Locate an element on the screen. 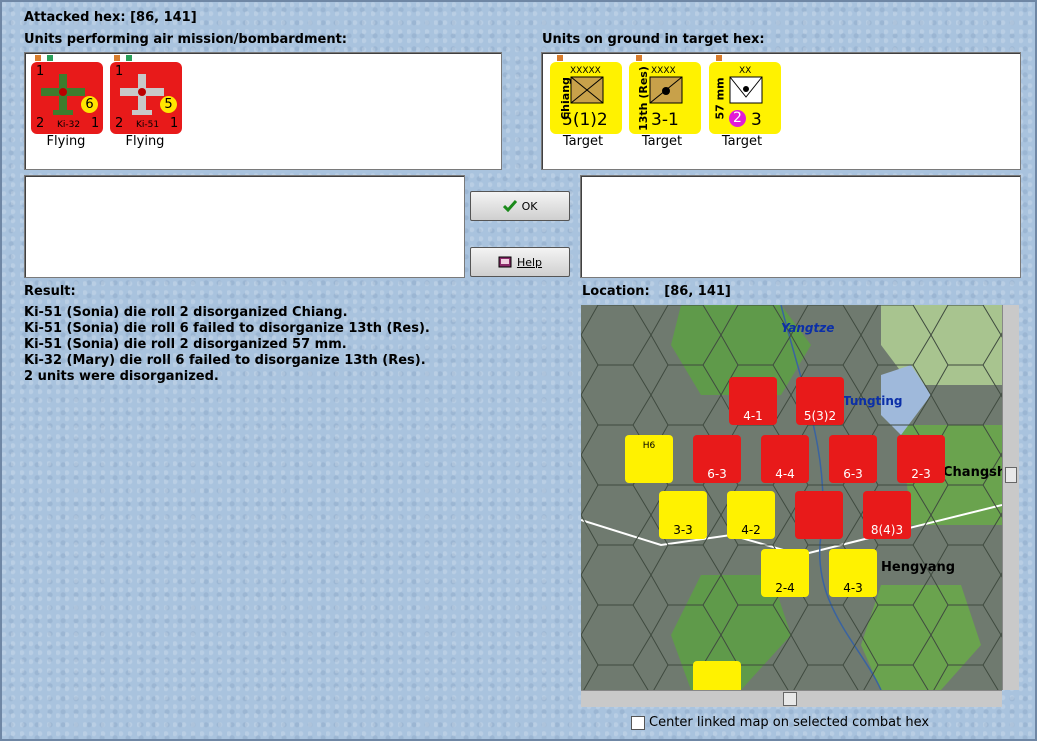 The width and height of the screenshot is (1037, 741). center-map-checkbox is located at coordinates (638, 723).